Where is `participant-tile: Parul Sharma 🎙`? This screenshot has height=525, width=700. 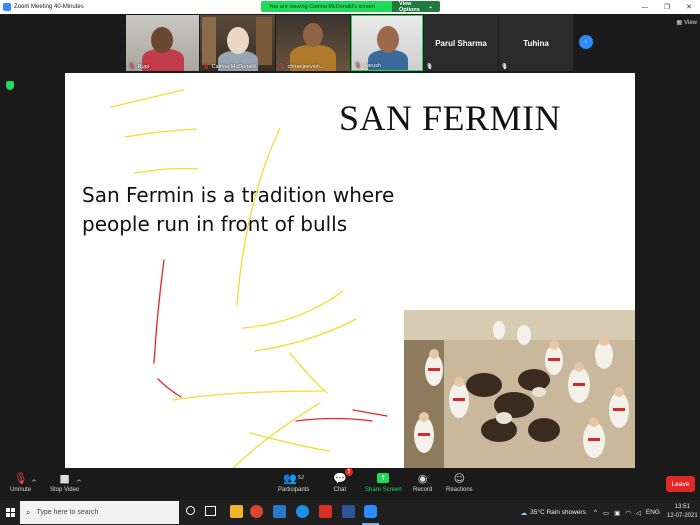 participant-tile: Parul Sharma 🎙 is located at coordinates (461, 43).